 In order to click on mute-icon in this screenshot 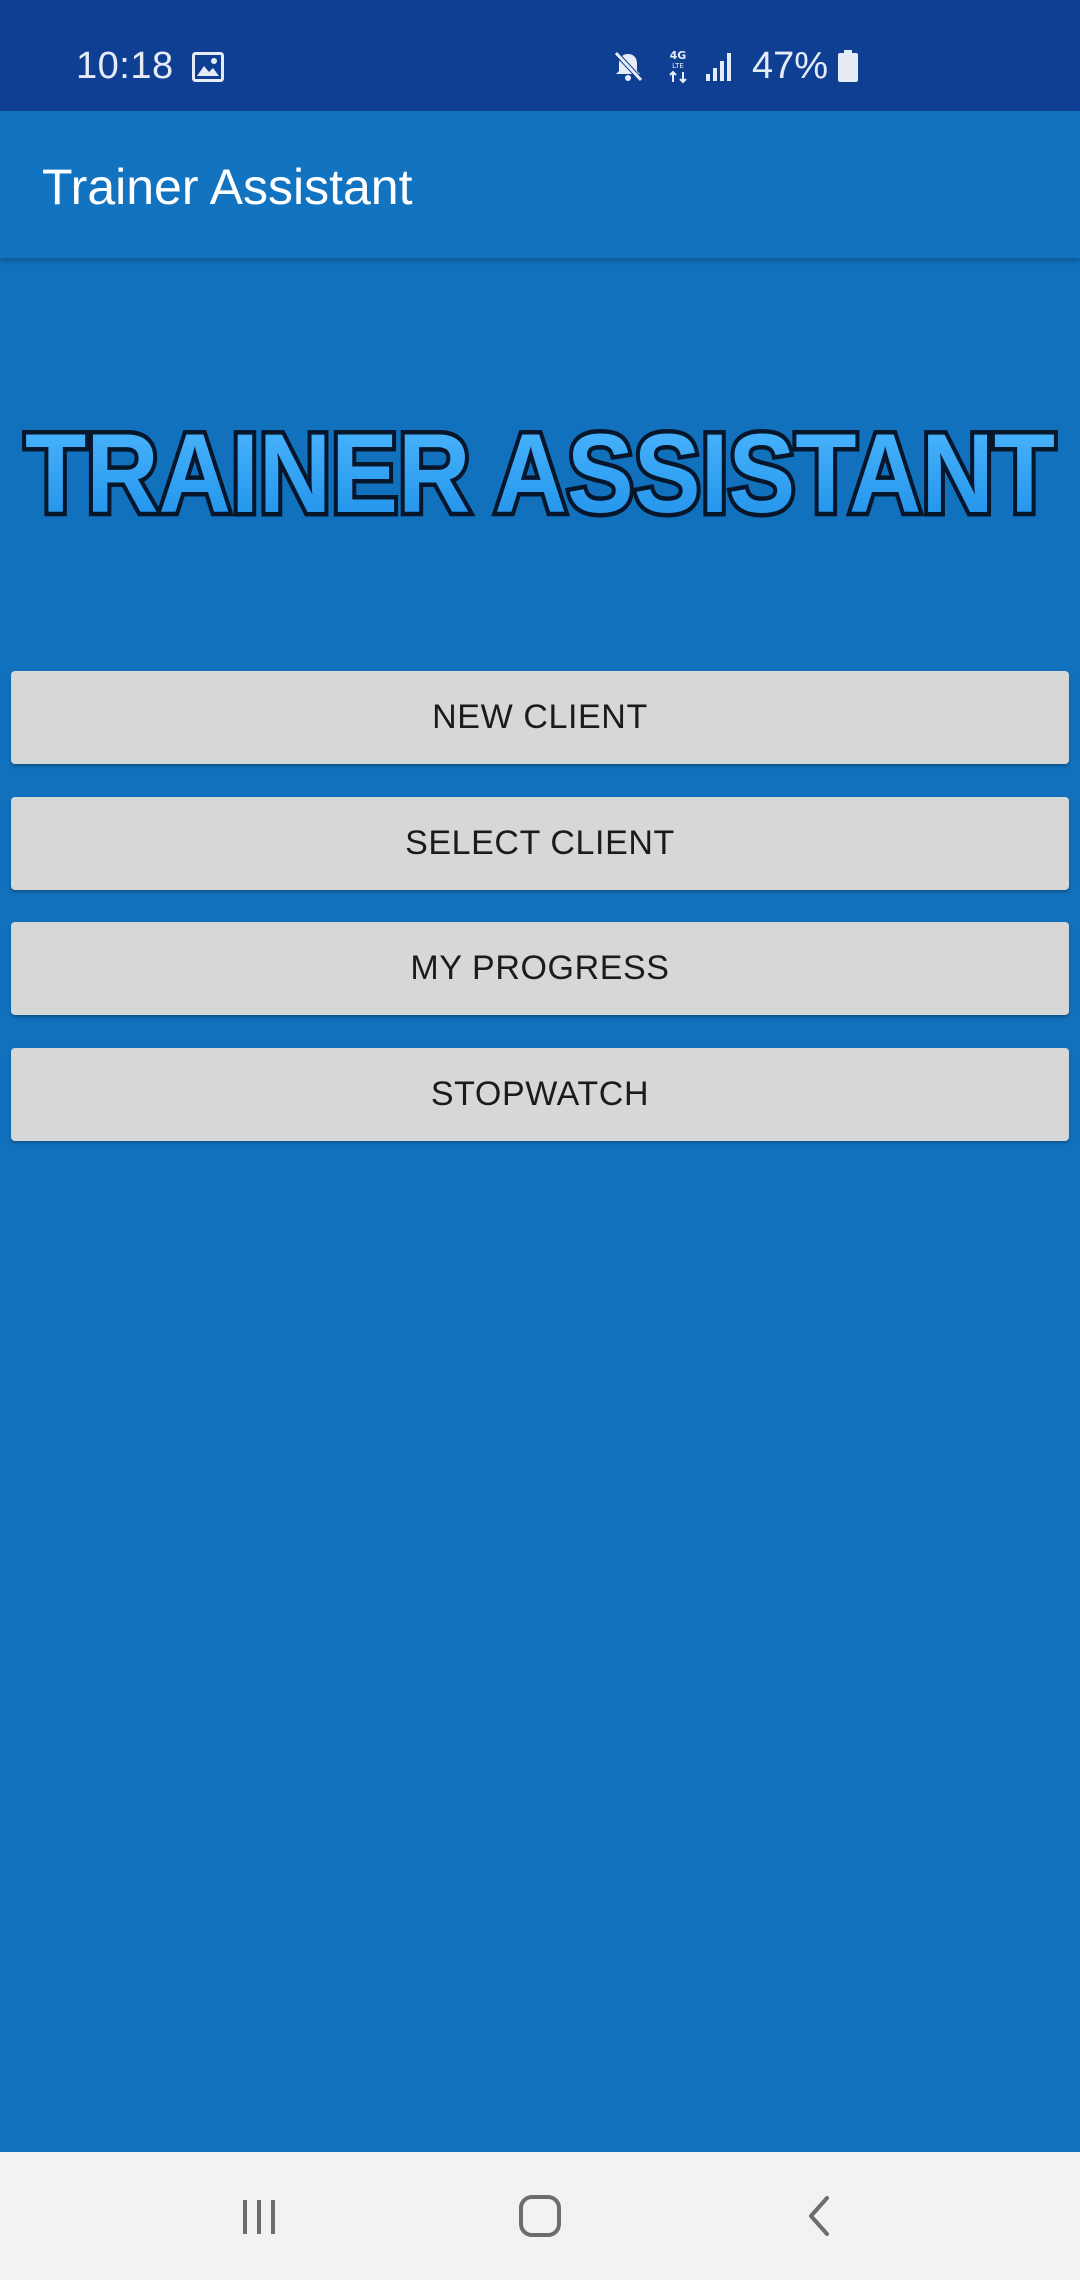, I will do `click(628, 66)`.